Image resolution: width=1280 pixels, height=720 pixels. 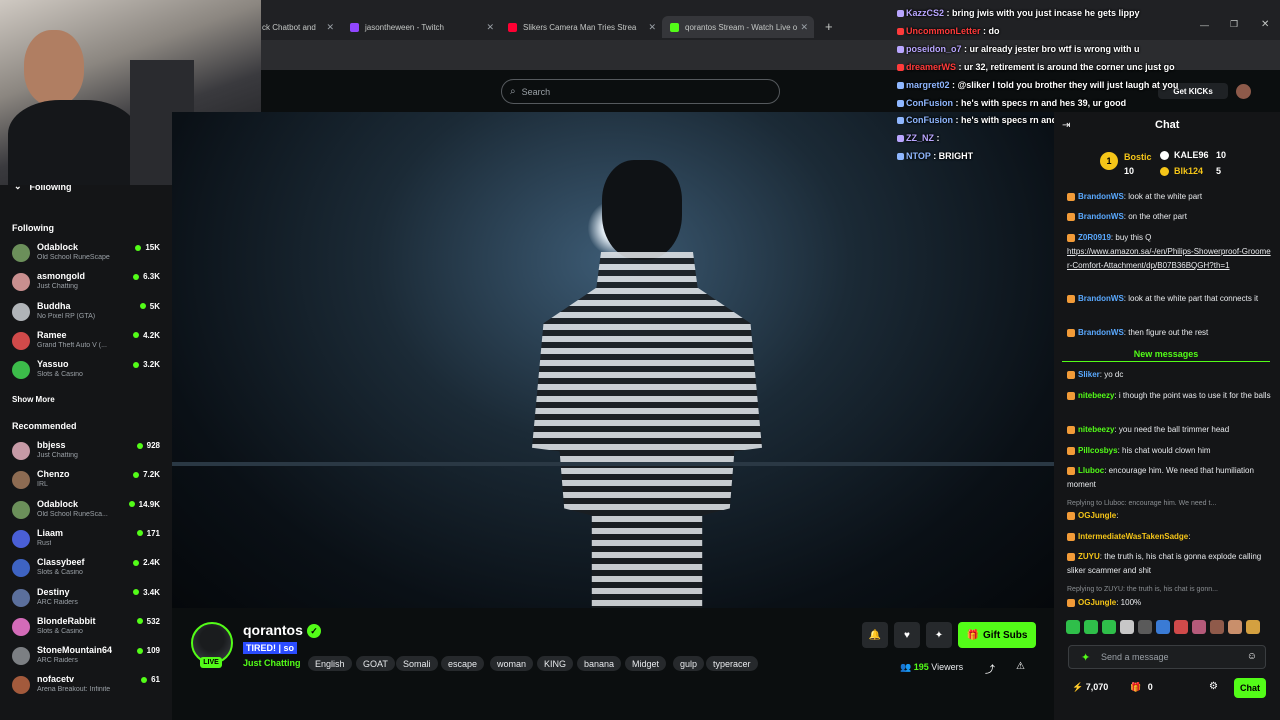 What do you see at coordinates (1200, 157) in the screenshot?
I see `gifter-row: KALE96 10` at bounding box center [1200, 157].